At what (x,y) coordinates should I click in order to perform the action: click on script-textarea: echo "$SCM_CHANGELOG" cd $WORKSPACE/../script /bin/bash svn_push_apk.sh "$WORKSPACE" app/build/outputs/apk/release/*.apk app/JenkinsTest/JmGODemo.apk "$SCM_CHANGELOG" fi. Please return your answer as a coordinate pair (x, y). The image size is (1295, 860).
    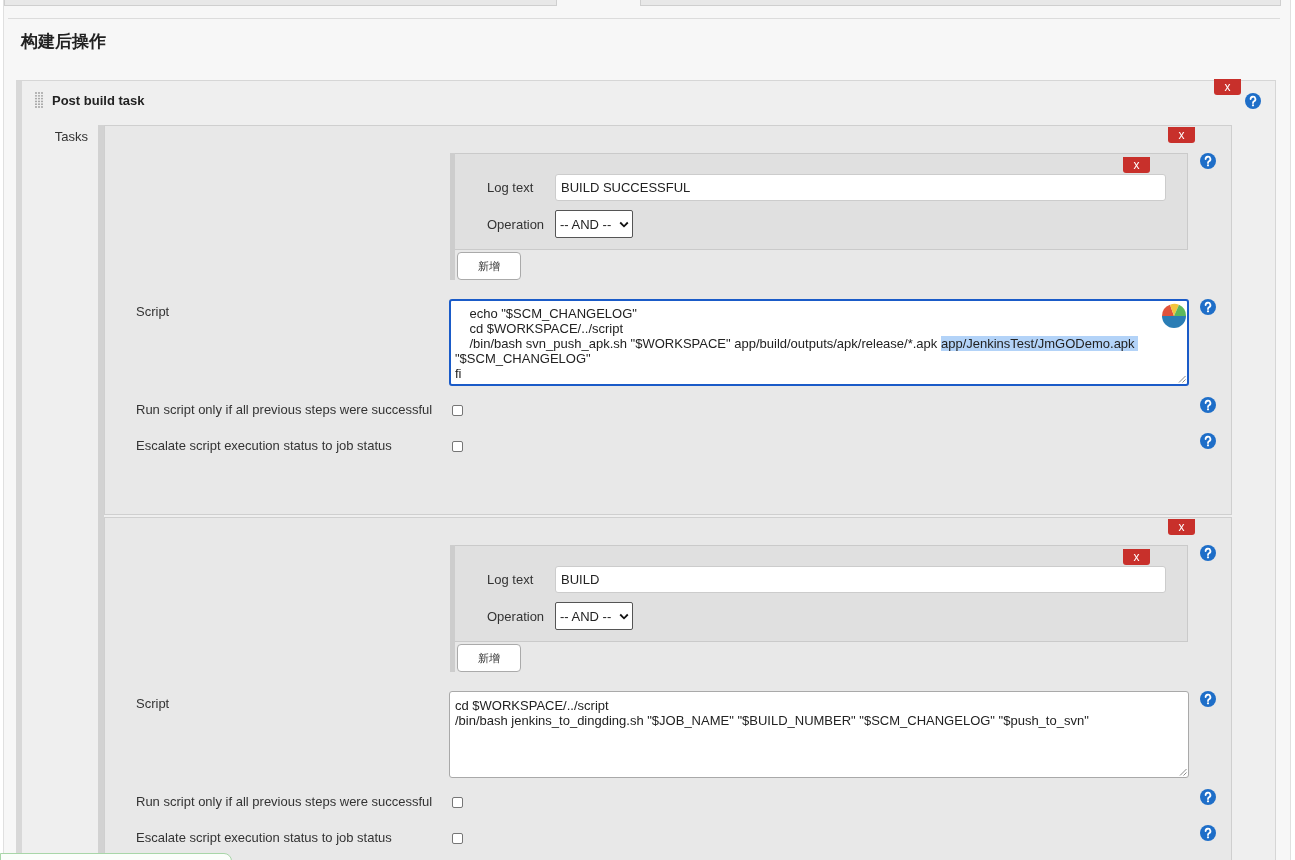
    Looking at the image, I should click on (819, 342).